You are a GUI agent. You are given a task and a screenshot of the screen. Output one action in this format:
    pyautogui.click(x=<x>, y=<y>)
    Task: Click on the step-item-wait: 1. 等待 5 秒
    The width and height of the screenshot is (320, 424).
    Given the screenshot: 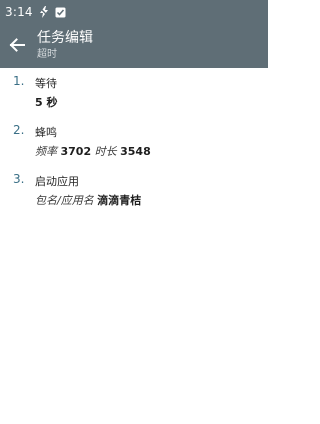 What is the action you would take?
    pyautogui.click(x=134, y=92)
    